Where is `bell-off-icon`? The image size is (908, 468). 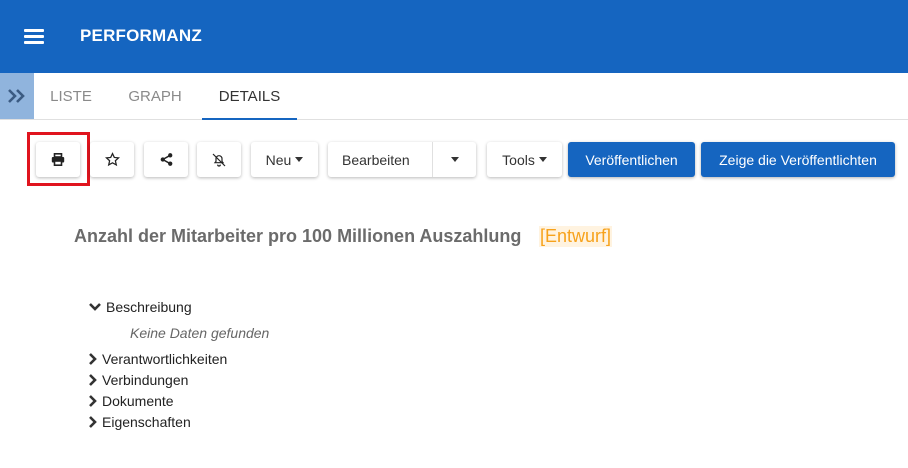
bell-off-icon is located at coordinates (219, 160).